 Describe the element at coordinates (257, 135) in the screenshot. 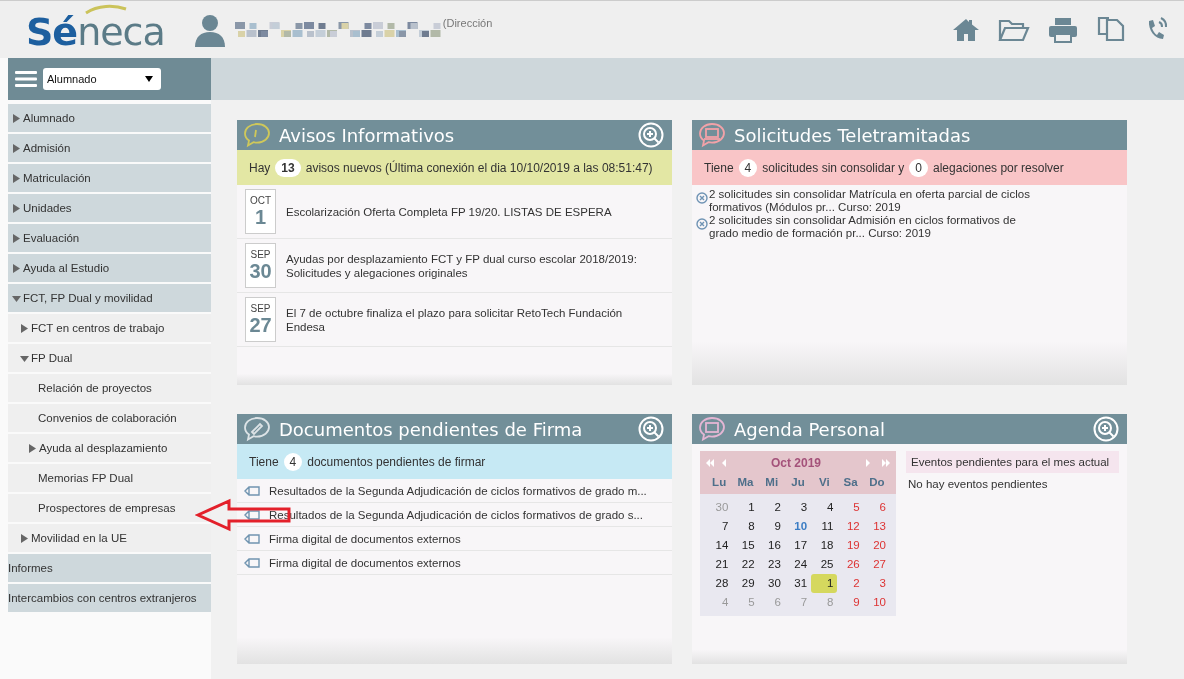

I see `info-bubble-icon` at that location.